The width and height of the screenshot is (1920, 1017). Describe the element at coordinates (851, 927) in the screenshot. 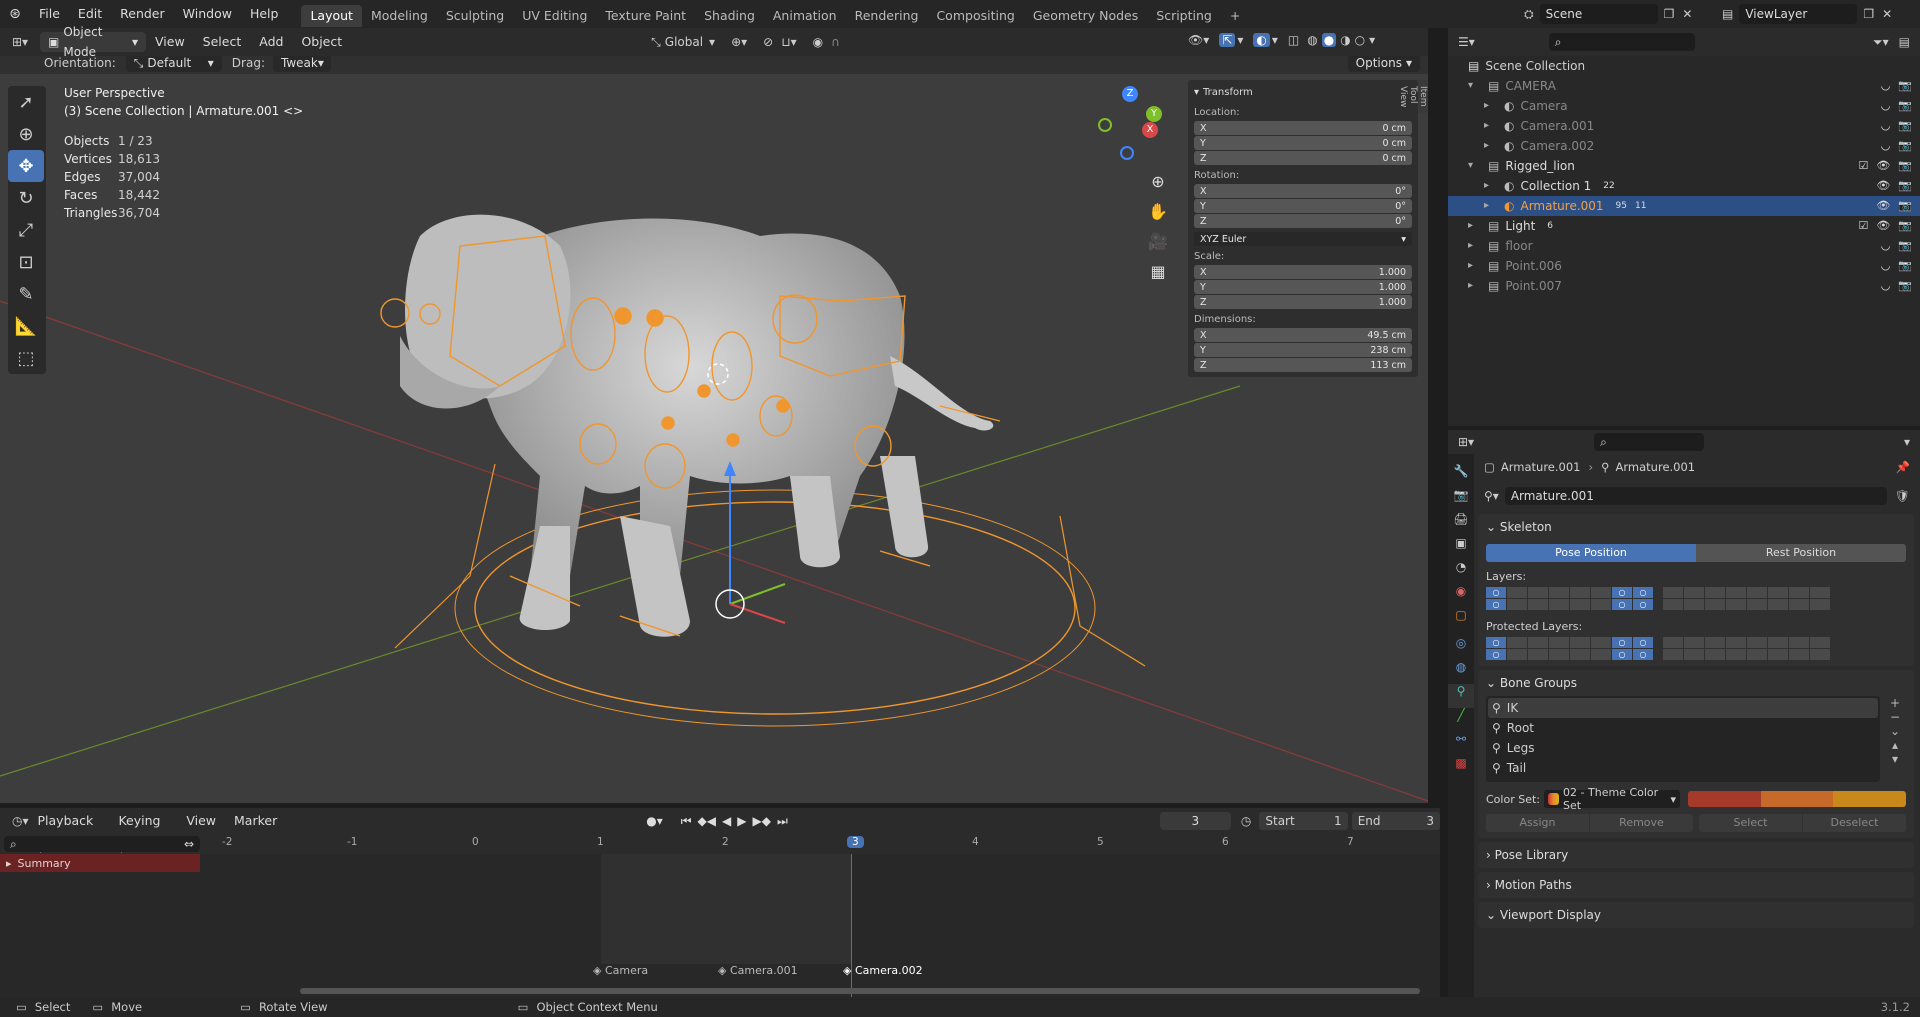

I see `playhead-line` at that location.